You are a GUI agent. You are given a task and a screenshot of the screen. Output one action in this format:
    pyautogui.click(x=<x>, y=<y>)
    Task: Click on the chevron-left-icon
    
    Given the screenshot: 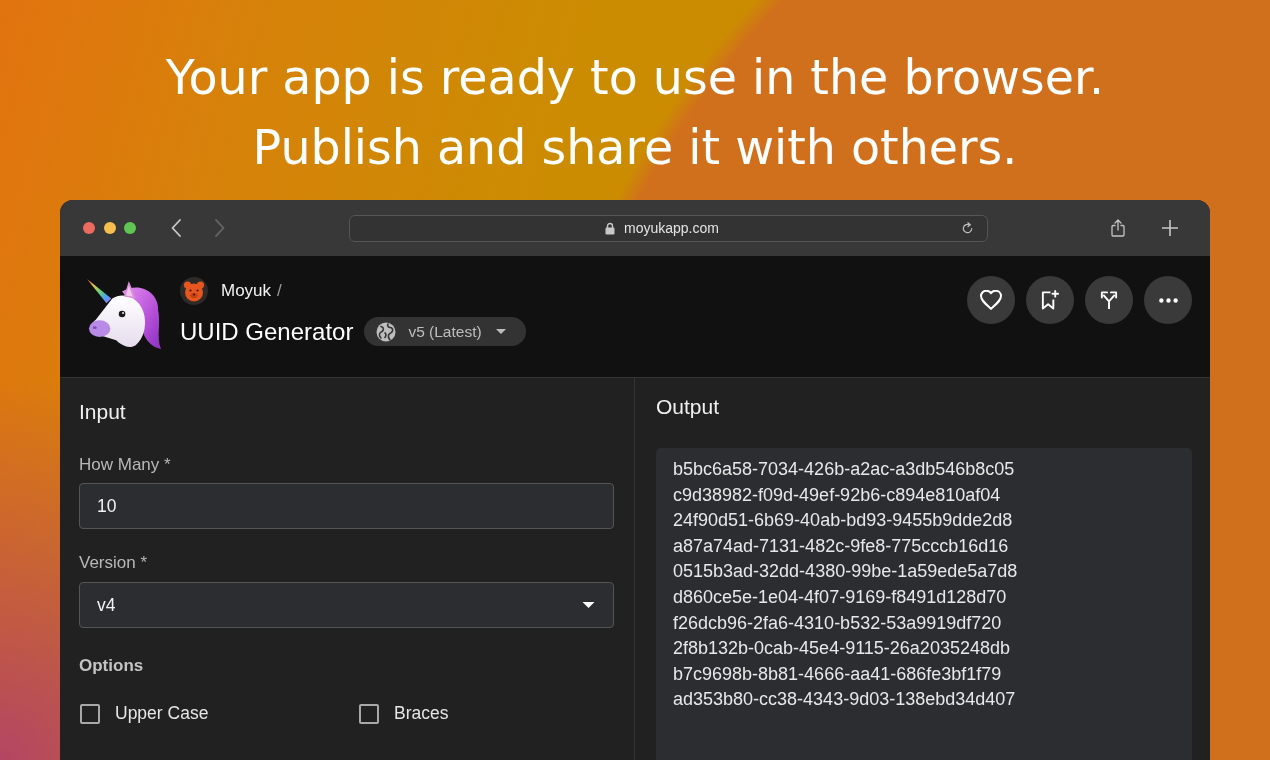 What is the action you would take?
    pyautogui.click(x=176, y=228)
    